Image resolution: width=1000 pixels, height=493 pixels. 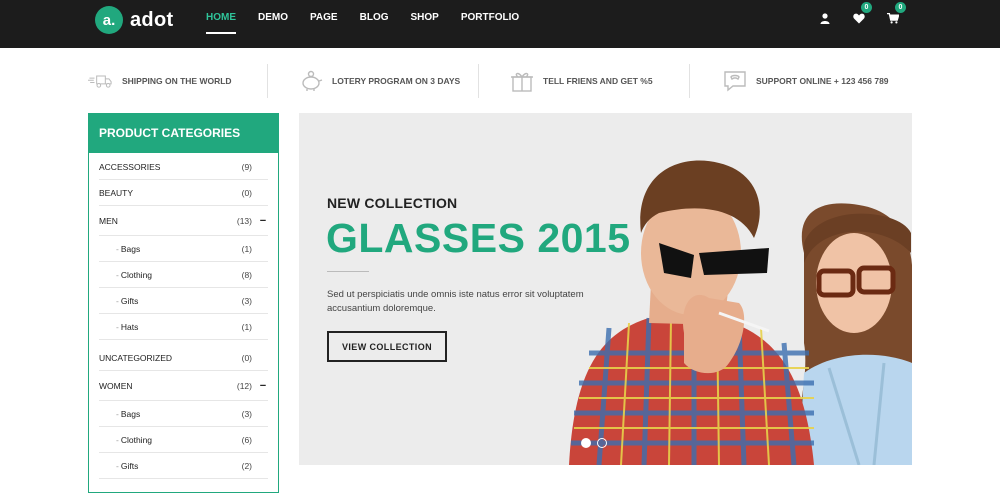 What do you see at coordinates (183, 249) in the screenshot?
I see `subcategory-men-bags: - Bags (1)` at bounding box center [183, 249].